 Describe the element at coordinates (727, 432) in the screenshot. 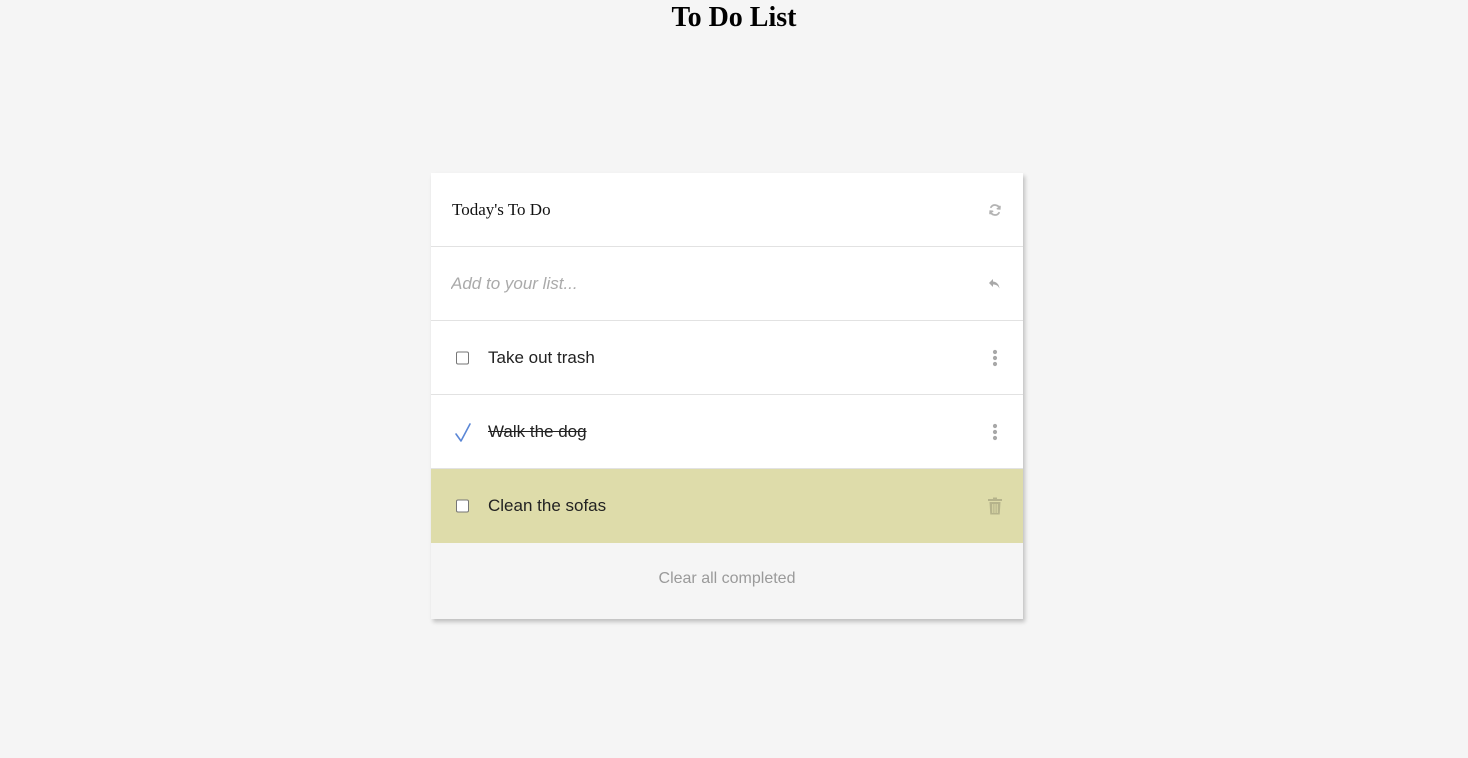

I see `list-item: Walk the dog` at that location.